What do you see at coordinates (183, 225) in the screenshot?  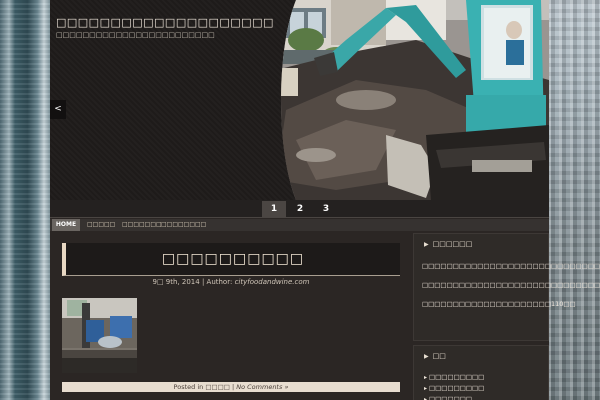 I see `nav-item-4: □□□□□□□□` at bounding box center [183, 225].